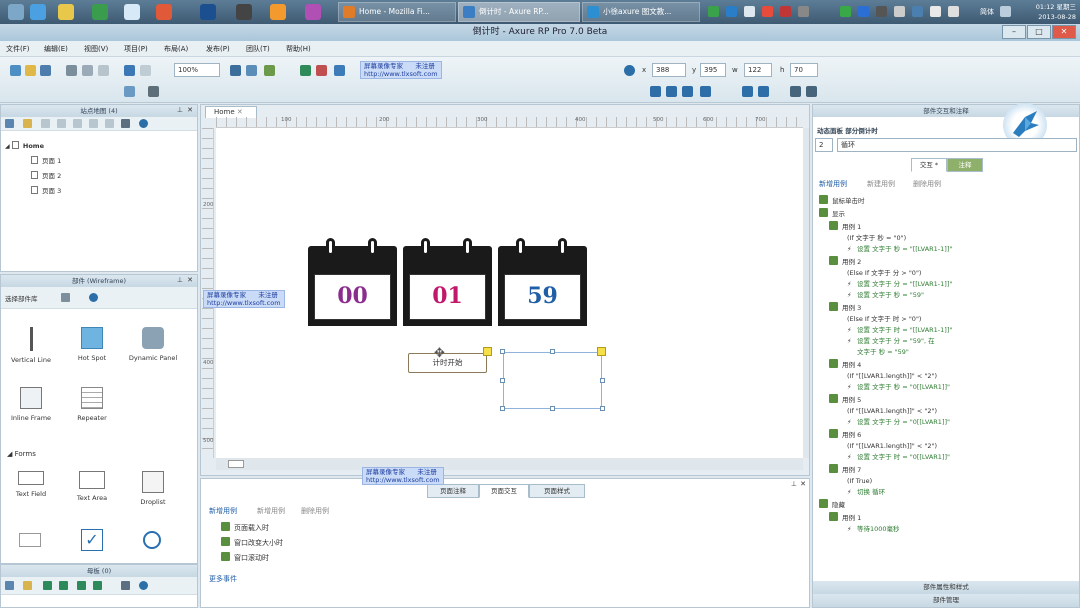  What do you see at coordinates (66, 12) in the screenshot?
I see `folder-icon` at bounding box center [66, 12].